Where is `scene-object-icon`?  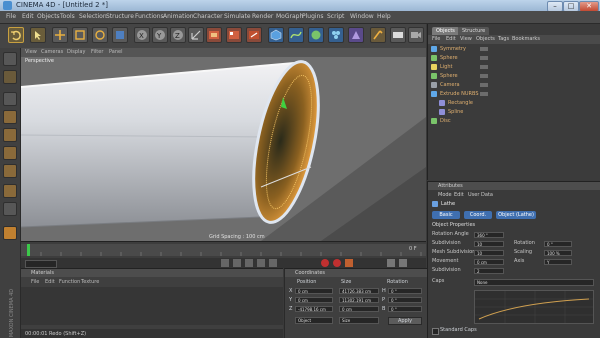
scene-object-icon is located at coordinates (120, 35).